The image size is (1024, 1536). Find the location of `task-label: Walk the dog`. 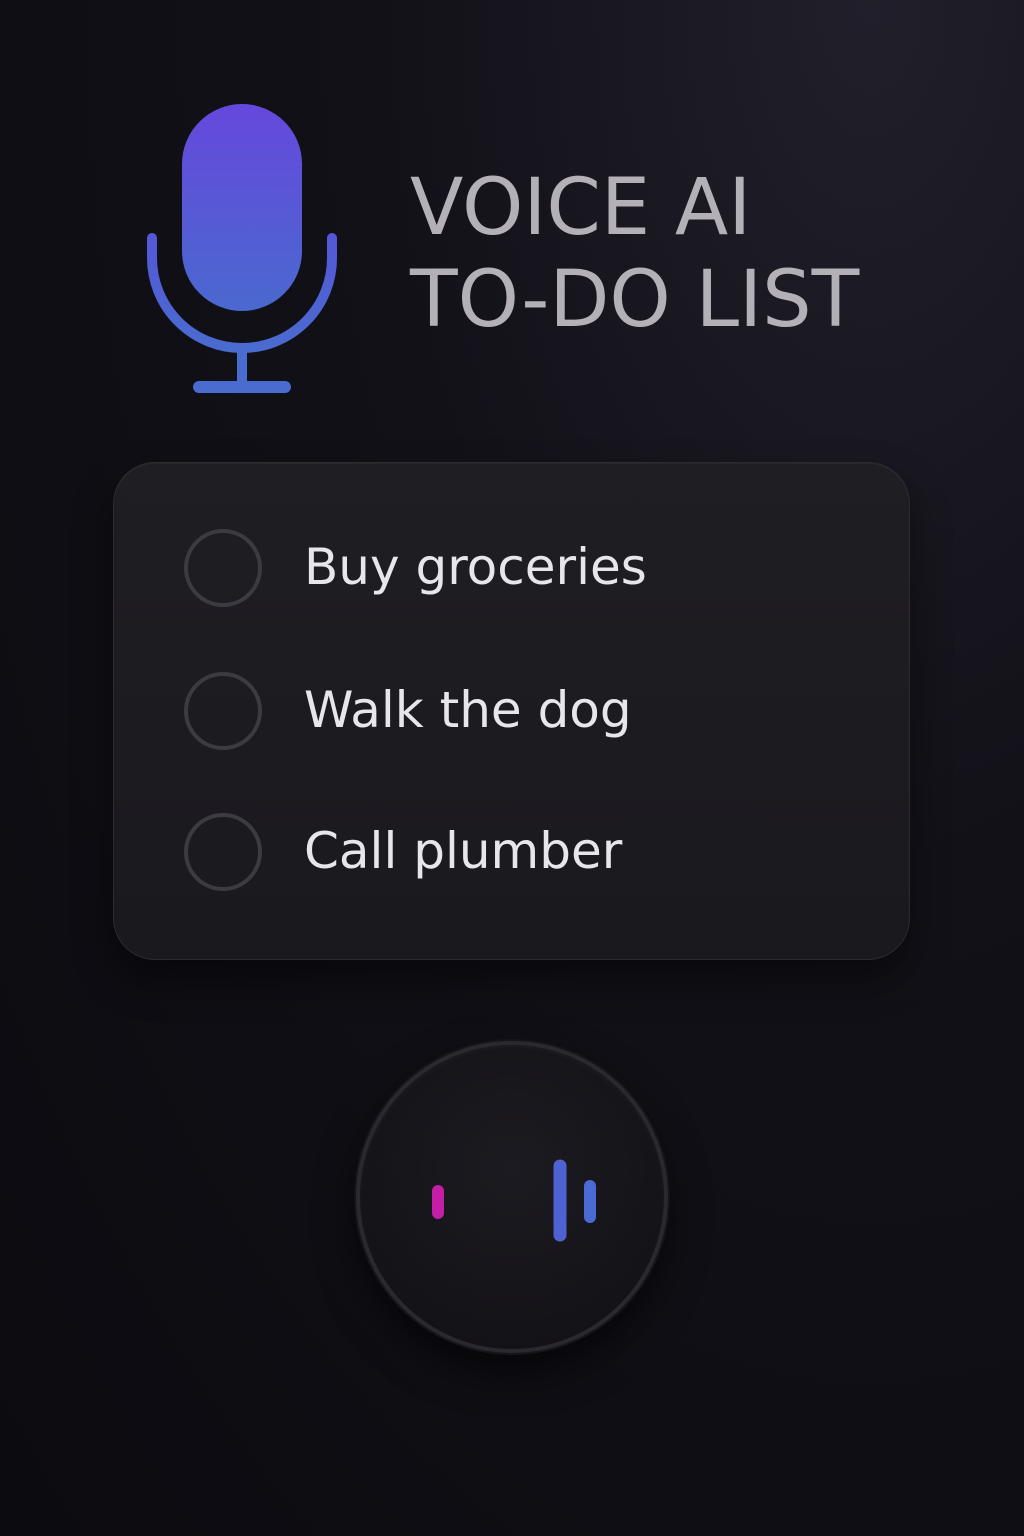

task-label: Walk the dog is located at coordinates (468, 710).